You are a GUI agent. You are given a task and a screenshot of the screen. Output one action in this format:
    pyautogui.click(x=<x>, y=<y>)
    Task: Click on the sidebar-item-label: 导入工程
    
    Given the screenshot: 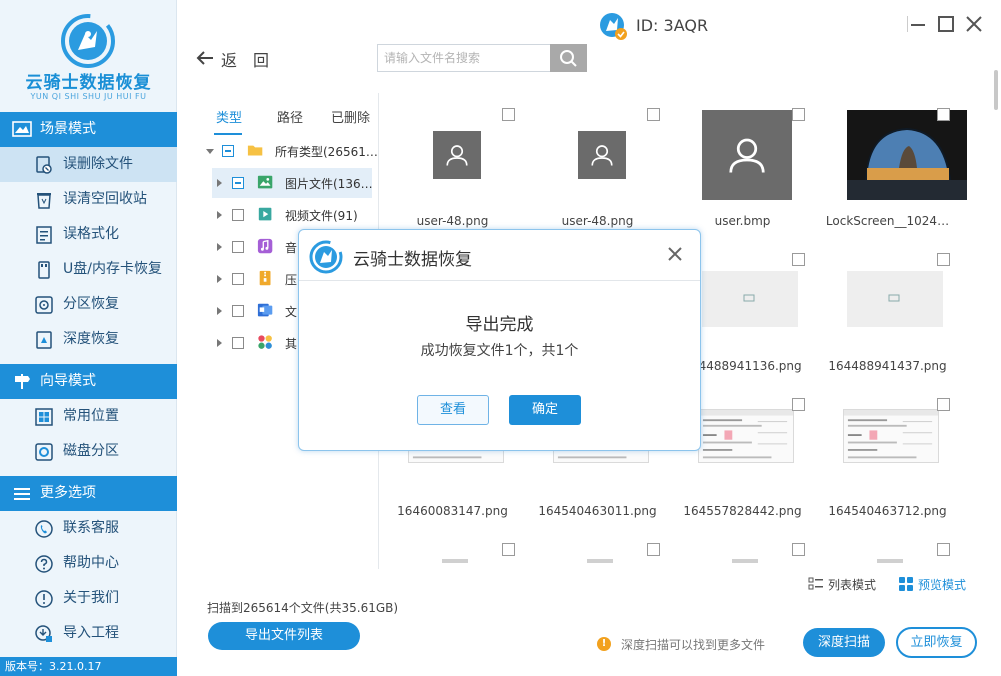 What is the action you would take?
    pyautogui.click(x=91, y=633)
    